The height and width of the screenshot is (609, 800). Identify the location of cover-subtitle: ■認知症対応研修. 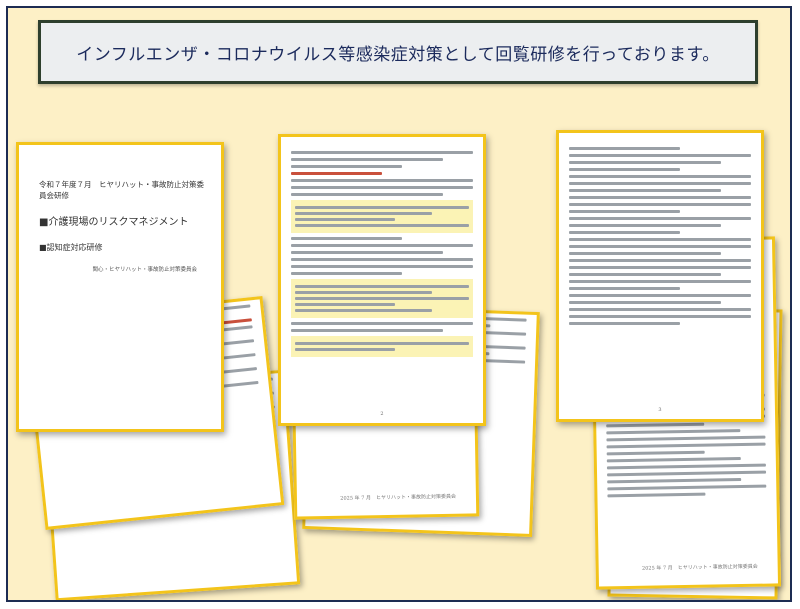
(71, 247).